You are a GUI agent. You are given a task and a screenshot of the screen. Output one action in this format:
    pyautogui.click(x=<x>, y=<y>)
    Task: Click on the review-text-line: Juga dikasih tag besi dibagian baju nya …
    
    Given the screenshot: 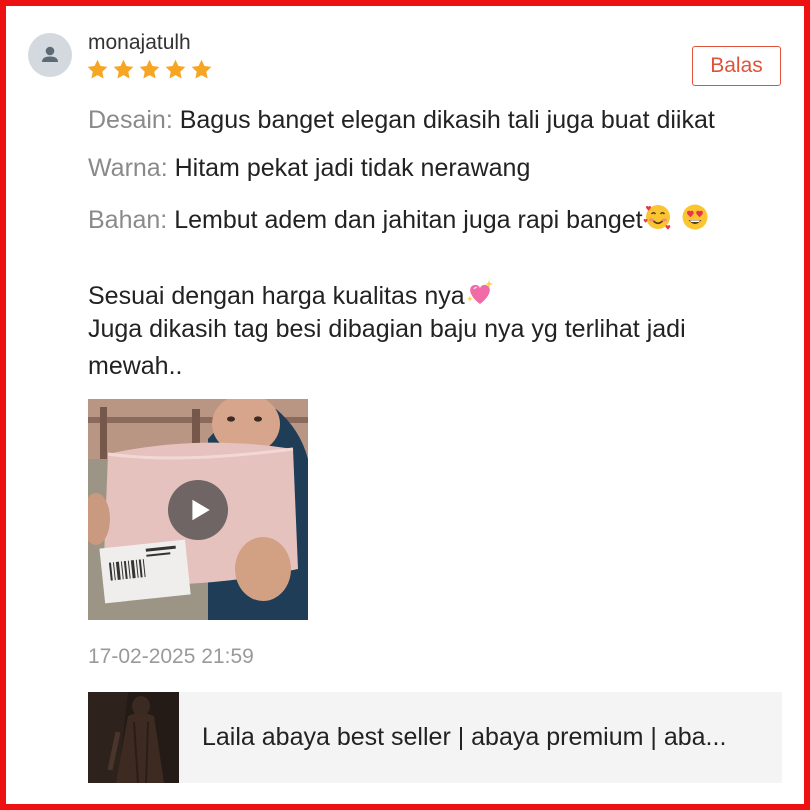 What is the action you would take?
    pyautogui.click(x=387, y=329)
    